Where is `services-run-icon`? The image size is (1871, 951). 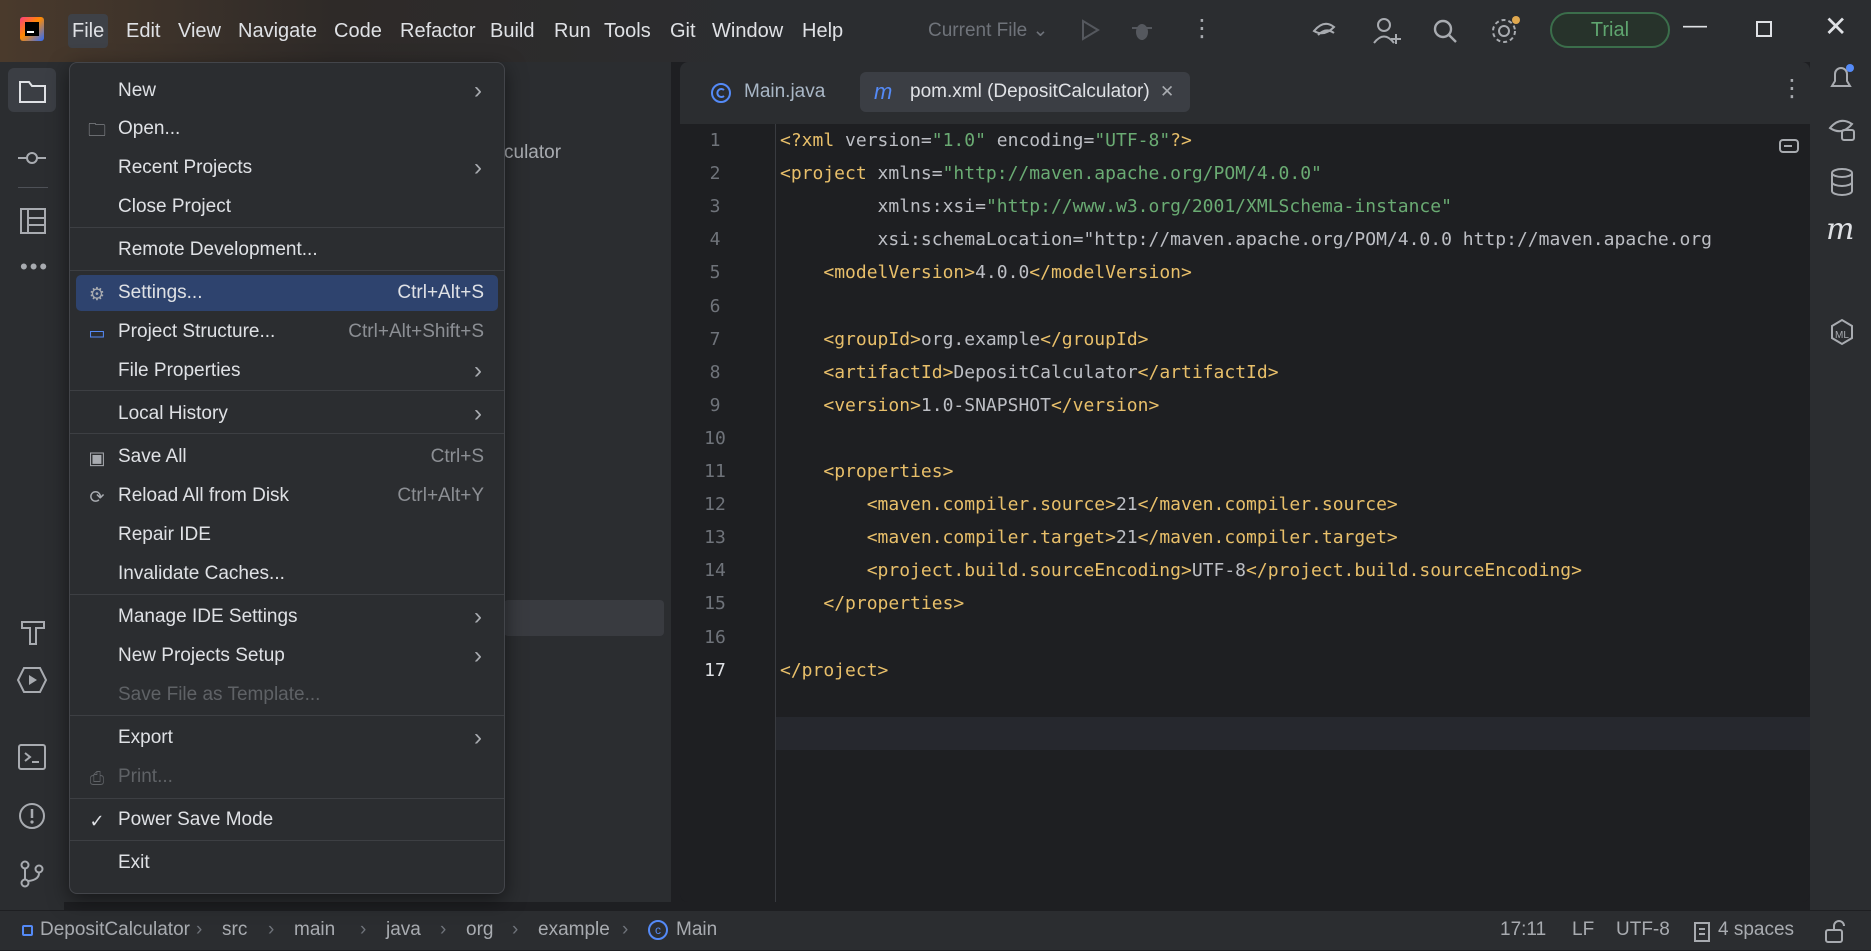 services-run-icon is located at coordinates (32, 680).